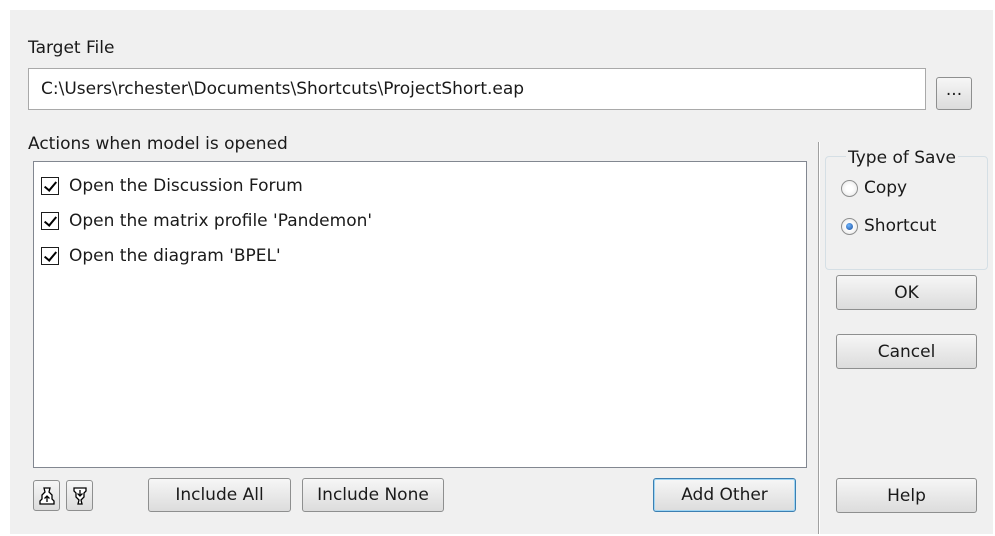  I want to click on move-down-button, so click(79, 495).